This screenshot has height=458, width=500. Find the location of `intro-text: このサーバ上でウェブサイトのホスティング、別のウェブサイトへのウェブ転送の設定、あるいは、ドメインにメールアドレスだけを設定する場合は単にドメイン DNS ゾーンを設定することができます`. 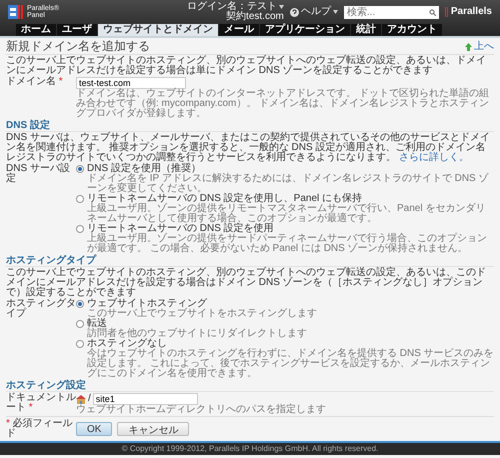

intro-text: このサーバ上でウェブサイトのホスティング、別のウェブサイトへのウェブ転送の設定、あるいは、ドメインにメールアドレスだけを設定する場合は単にドメイン DNS ゾーンを設定することができます is located at coordinates (246, 66).